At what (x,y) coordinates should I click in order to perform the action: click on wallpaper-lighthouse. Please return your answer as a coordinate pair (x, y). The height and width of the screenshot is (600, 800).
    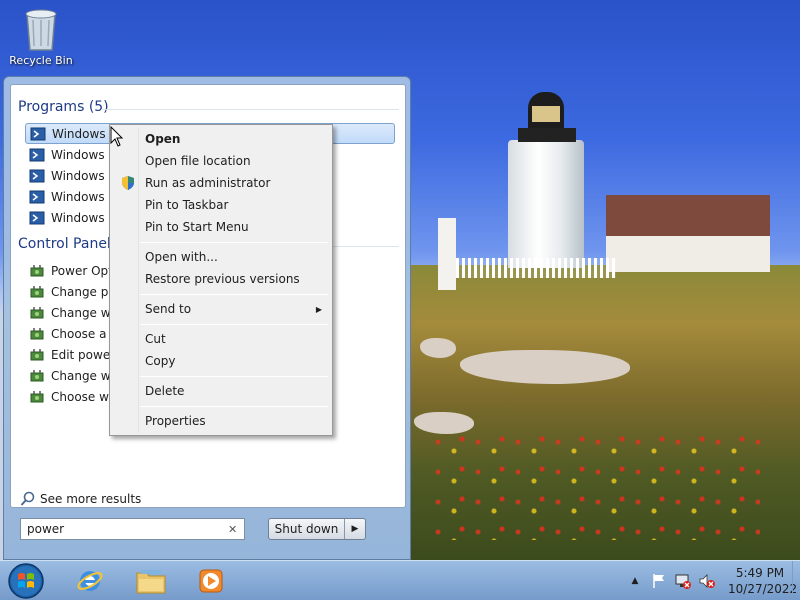
    Looking at the image, I should click on (546, 204).